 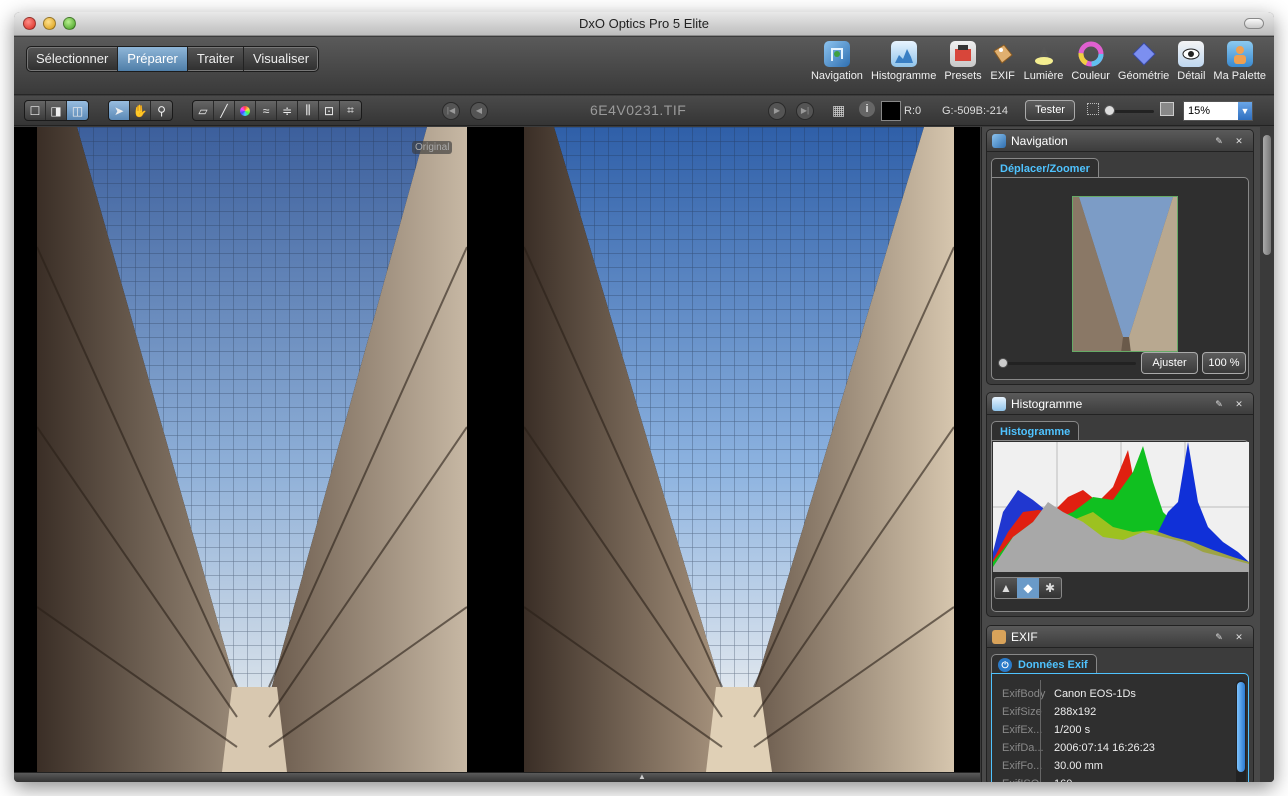 I want to click on skip-first-icon: |◀, so click(x=451, y=110).